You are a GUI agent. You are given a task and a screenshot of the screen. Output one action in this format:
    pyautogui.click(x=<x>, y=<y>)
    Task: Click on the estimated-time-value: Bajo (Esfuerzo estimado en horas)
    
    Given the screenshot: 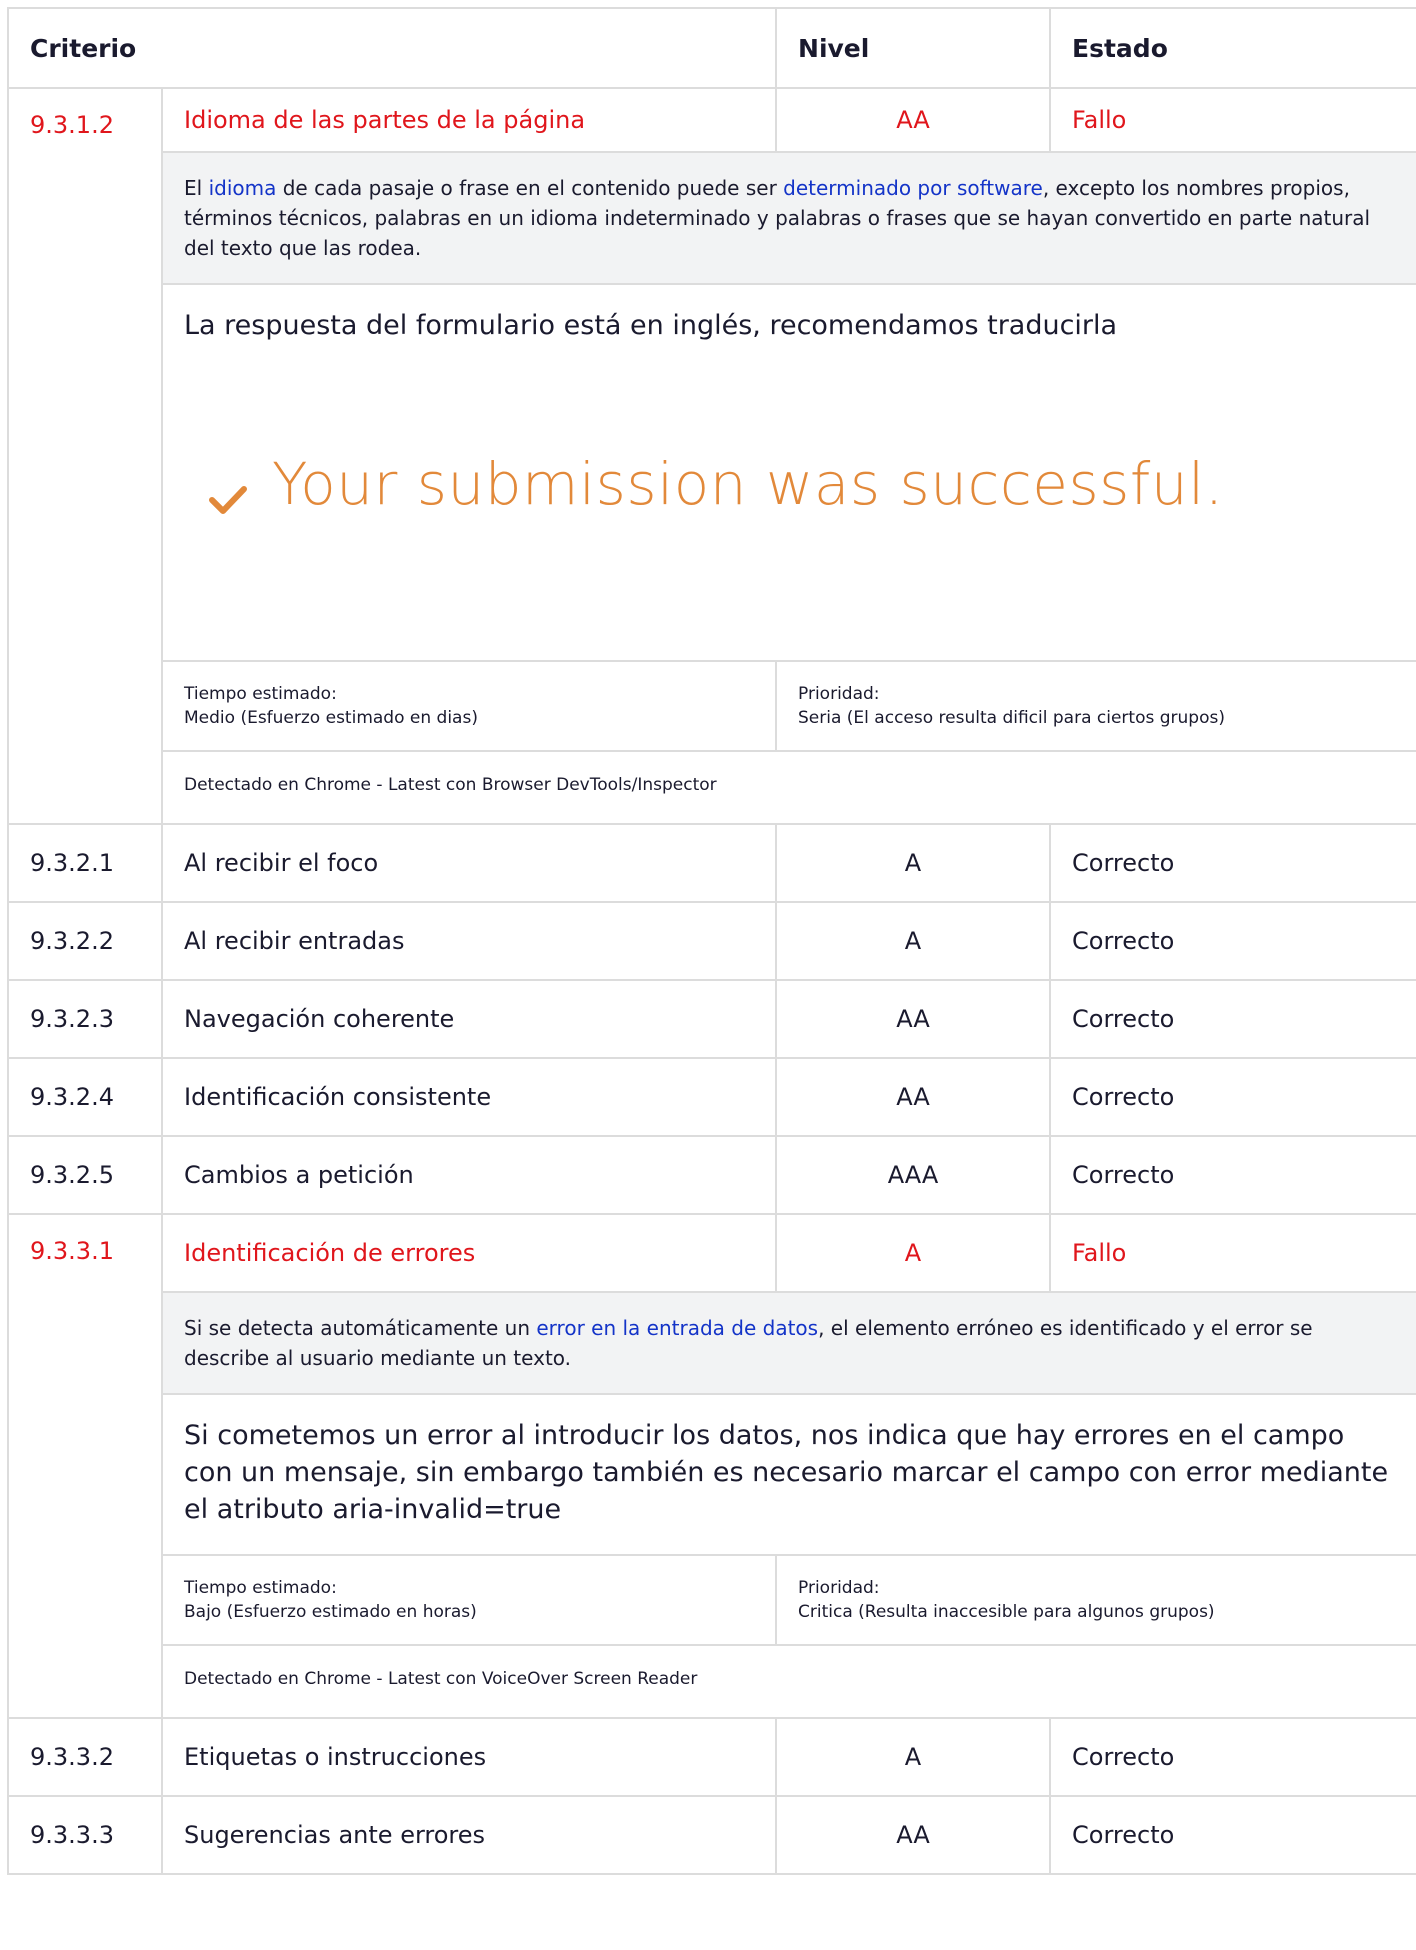 What is the action you would take?
    pyautogui.click(x=330, y=1612)
    